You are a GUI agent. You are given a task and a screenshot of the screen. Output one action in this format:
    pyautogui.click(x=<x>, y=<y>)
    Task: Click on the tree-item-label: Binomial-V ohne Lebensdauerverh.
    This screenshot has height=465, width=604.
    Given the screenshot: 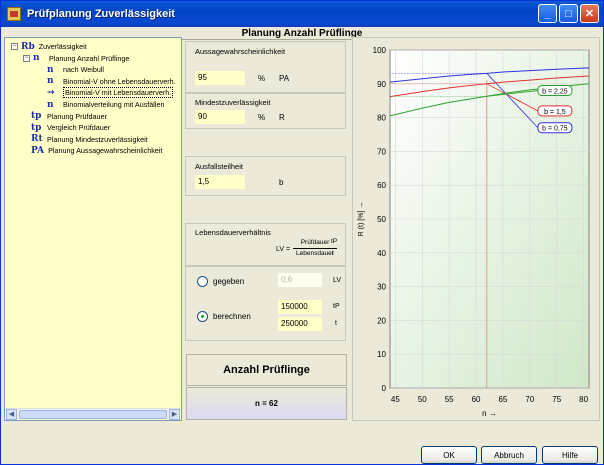 What is the action you would take?
    pyautogui.click(x=119, y=81)
    